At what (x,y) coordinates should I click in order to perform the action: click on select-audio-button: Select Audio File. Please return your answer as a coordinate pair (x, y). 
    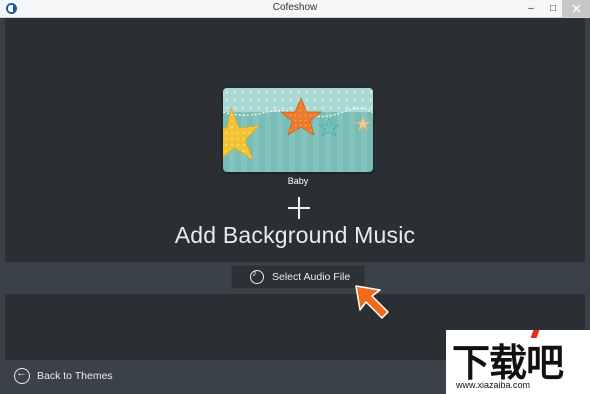
    Looking at the image, I should click on (298, 277).